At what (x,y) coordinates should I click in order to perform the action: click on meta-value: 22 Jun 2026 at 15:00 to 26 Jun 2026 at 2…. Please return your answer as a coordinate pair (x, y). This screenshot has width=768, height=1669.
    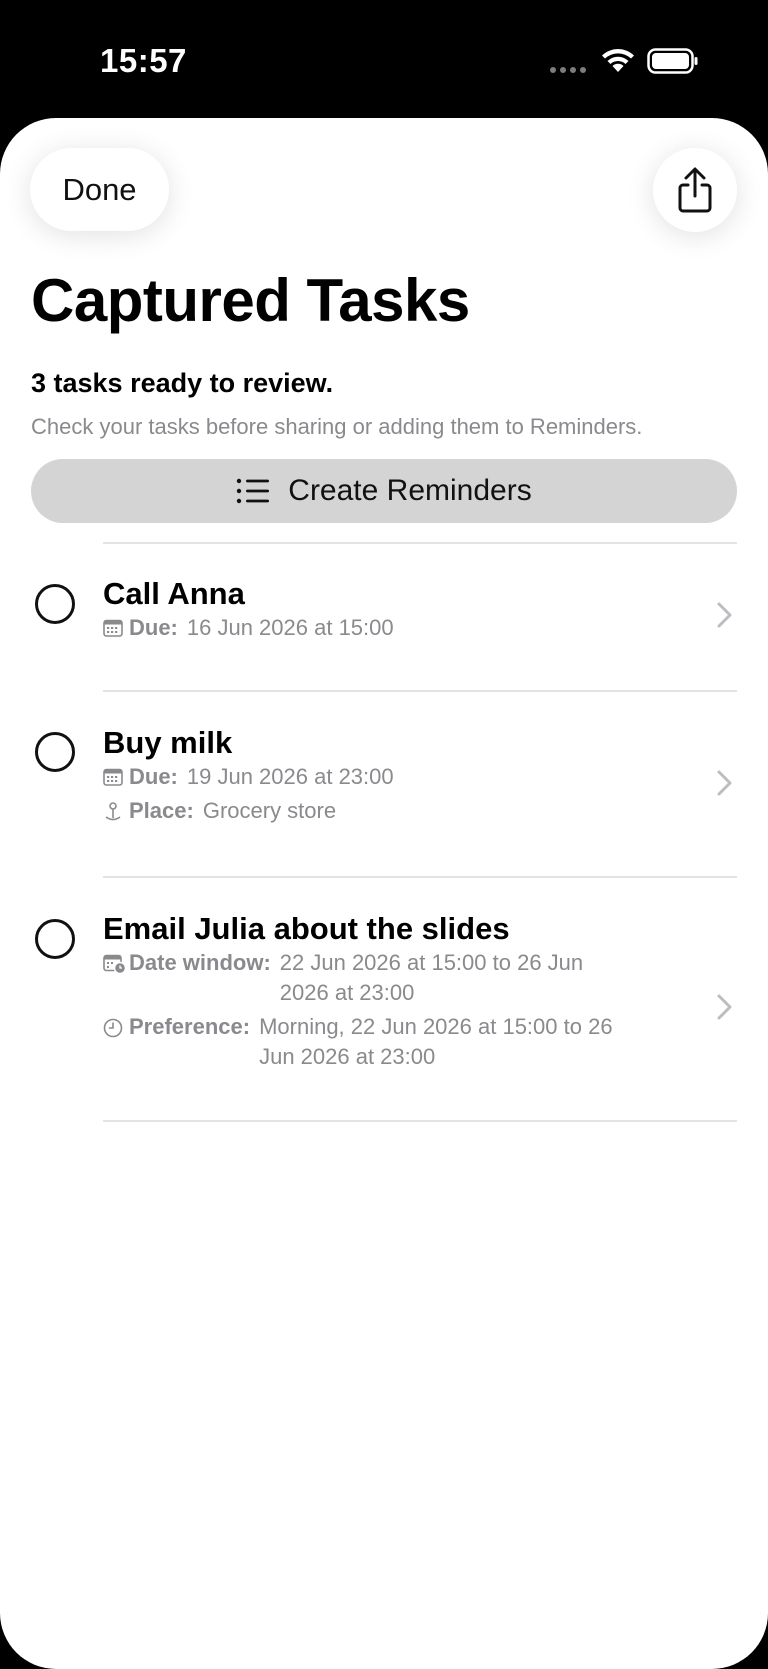
    Looking at the image, I should click on (431, 977).